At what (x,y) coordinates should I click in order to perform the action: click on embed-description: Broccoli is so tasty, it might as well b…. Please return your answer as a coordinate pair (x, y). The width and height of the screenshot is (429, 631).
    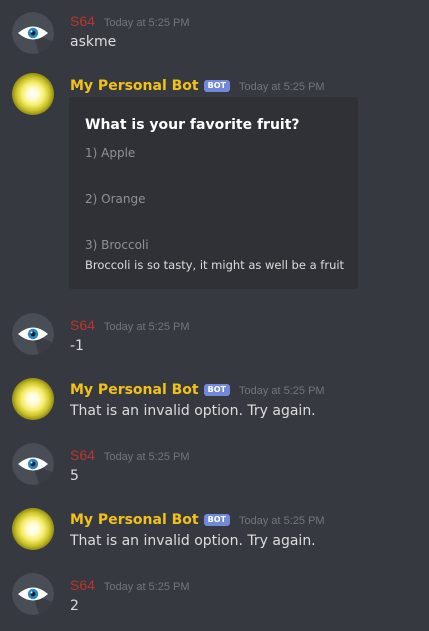
    Looking at the image, I should click on (215, 265).